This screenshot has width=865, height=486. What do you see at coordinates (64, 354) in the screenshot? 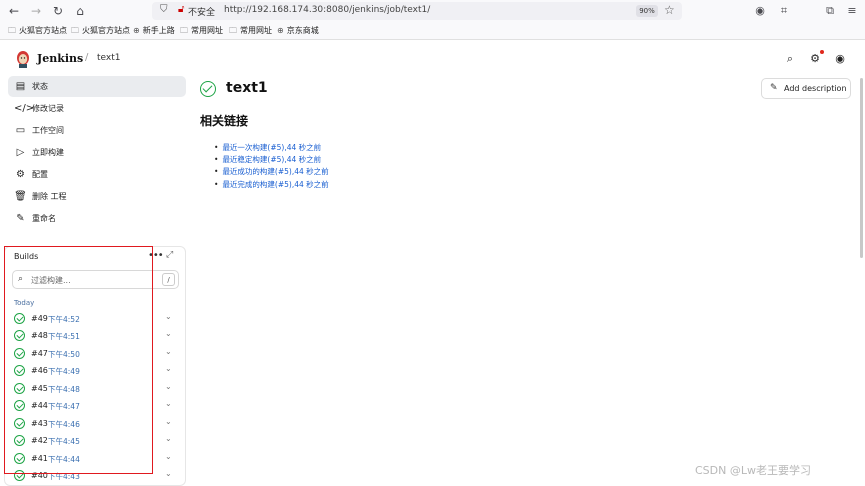
I see `build-time: 下午4:50` at bounding box center [64, 354].